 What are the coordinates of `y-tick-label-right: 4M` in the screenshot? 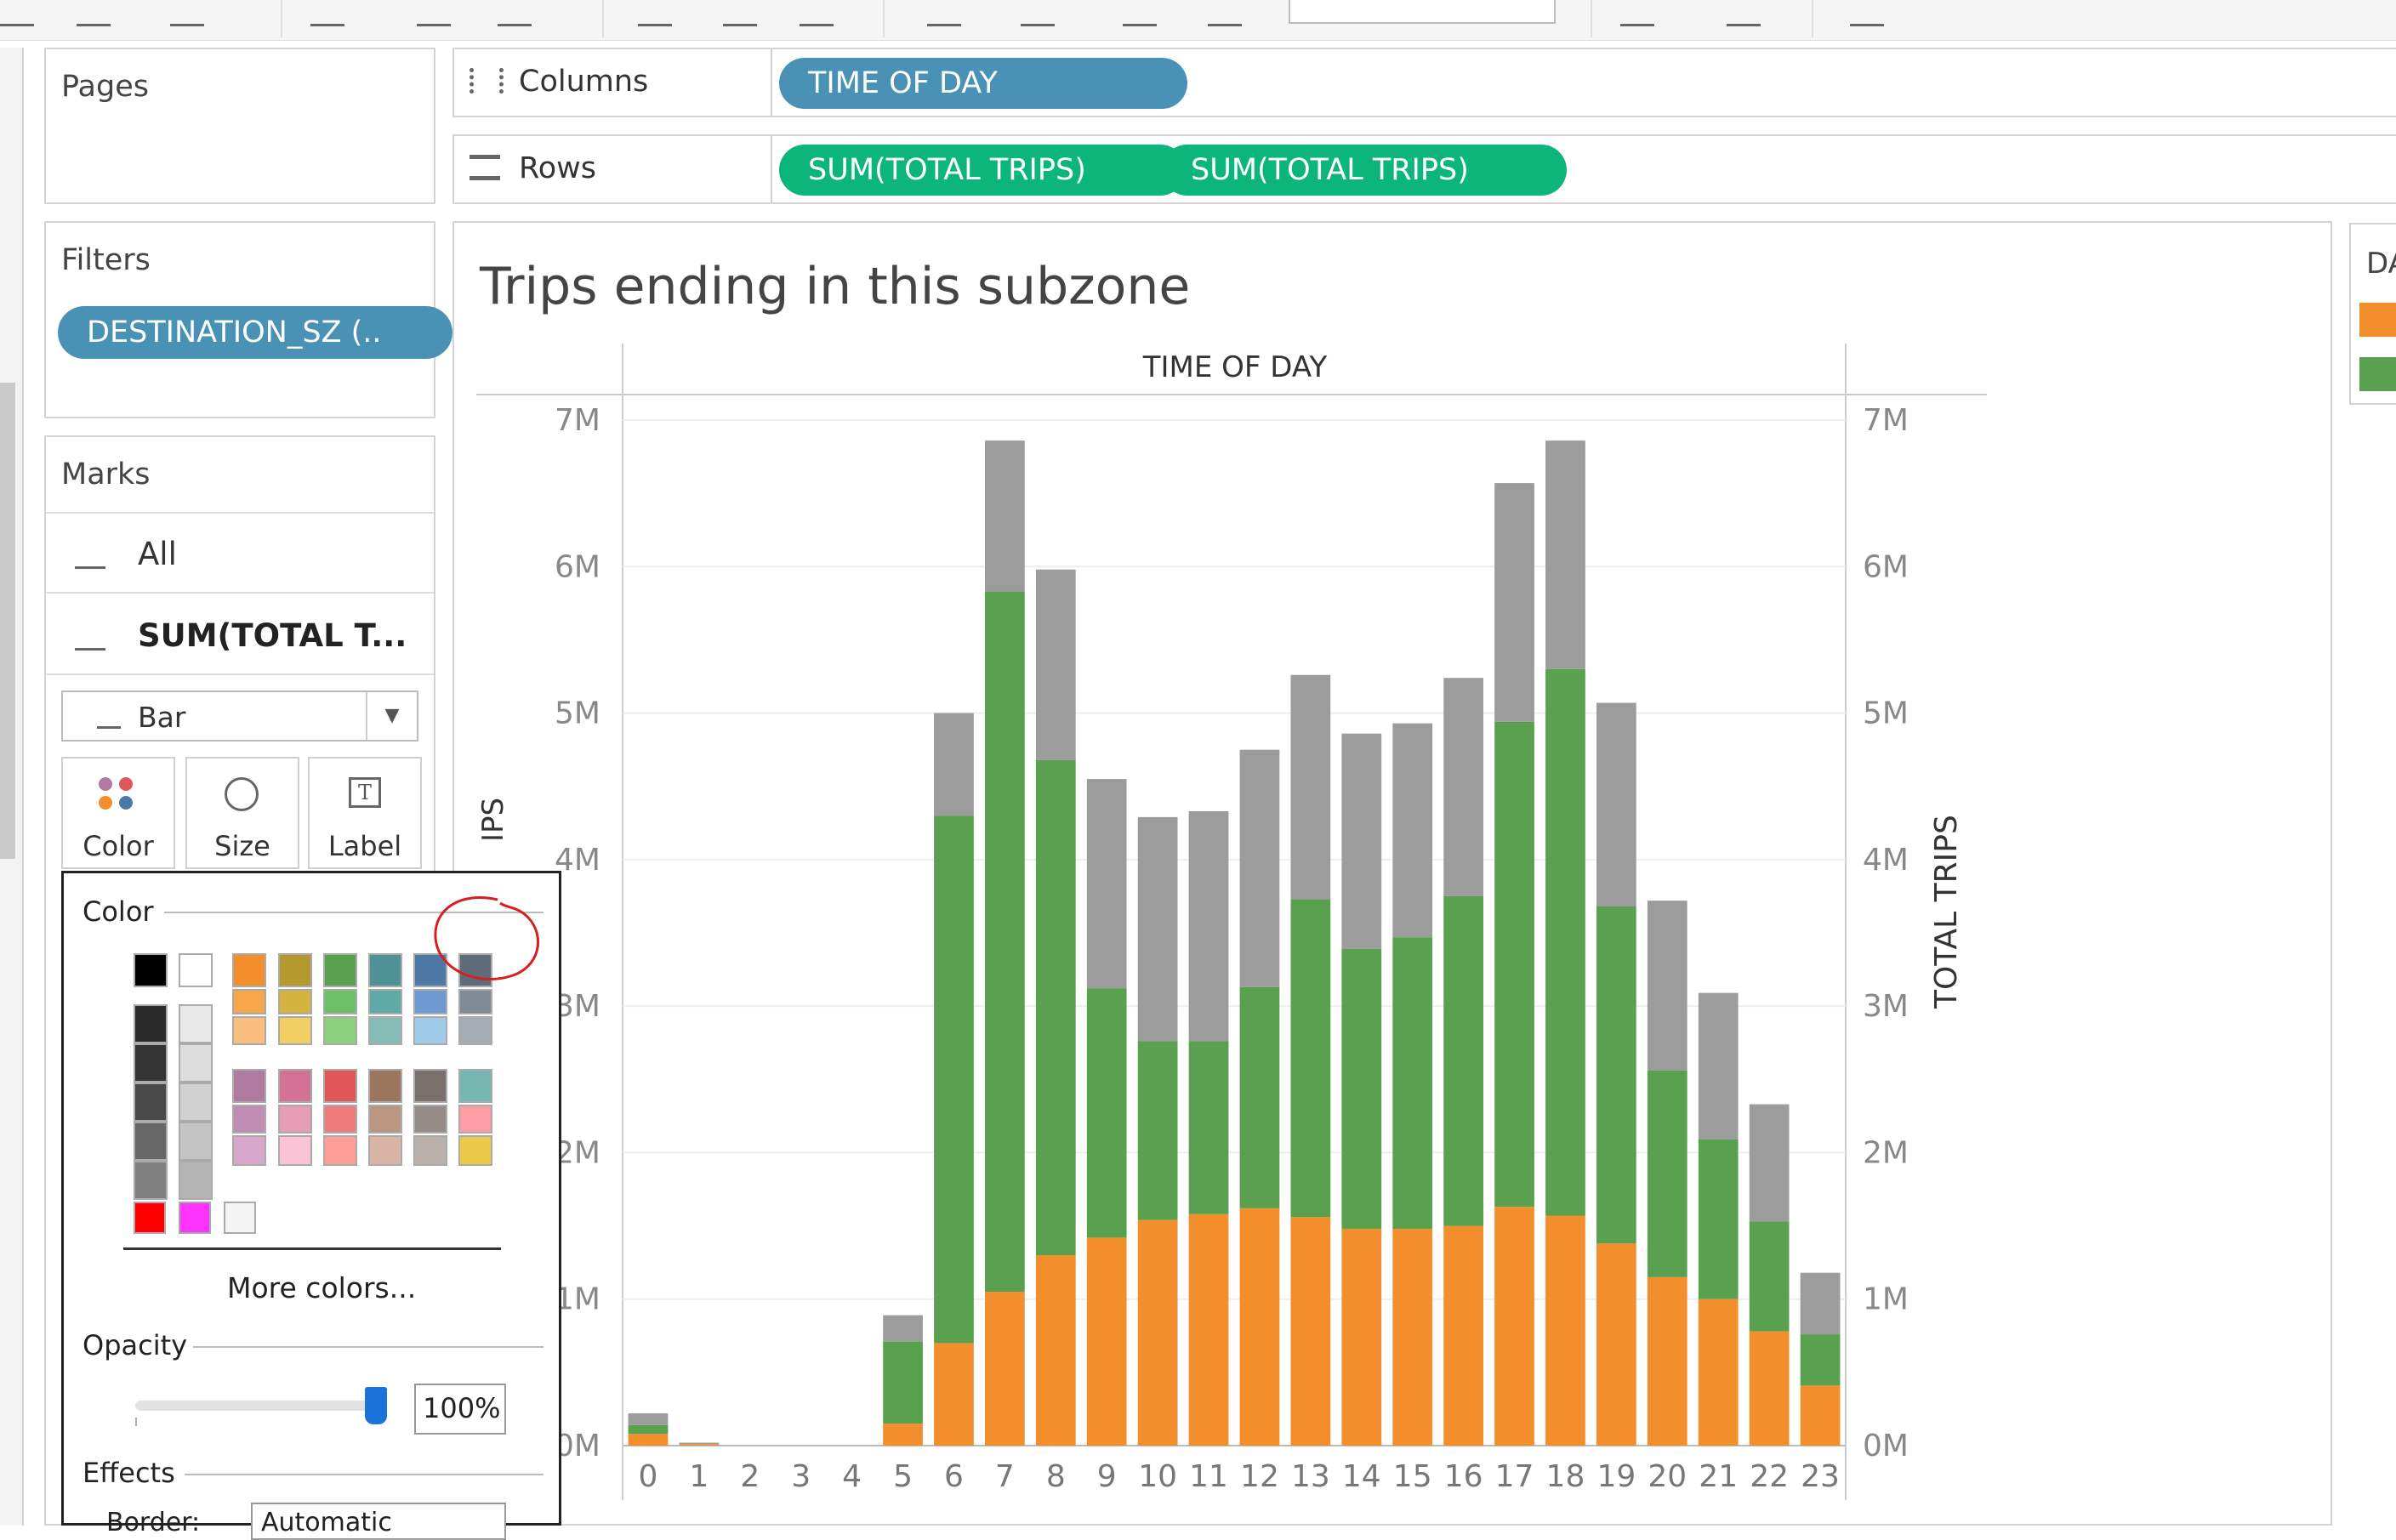 It's located at (1886, 860).